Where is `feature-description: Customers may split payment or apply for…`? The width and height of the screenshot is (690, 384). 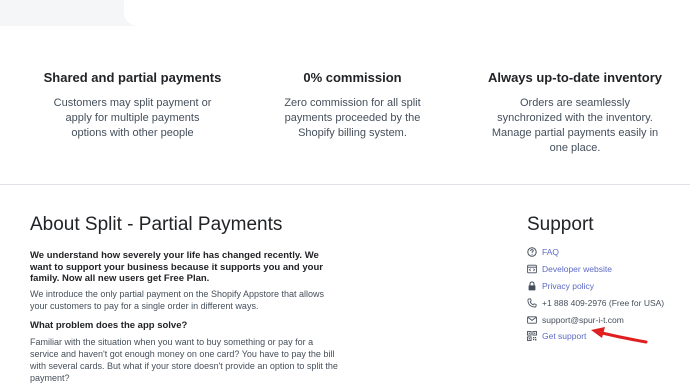 feature-description: Customers may split payment or apply for… is located at coordinates (132, 118).